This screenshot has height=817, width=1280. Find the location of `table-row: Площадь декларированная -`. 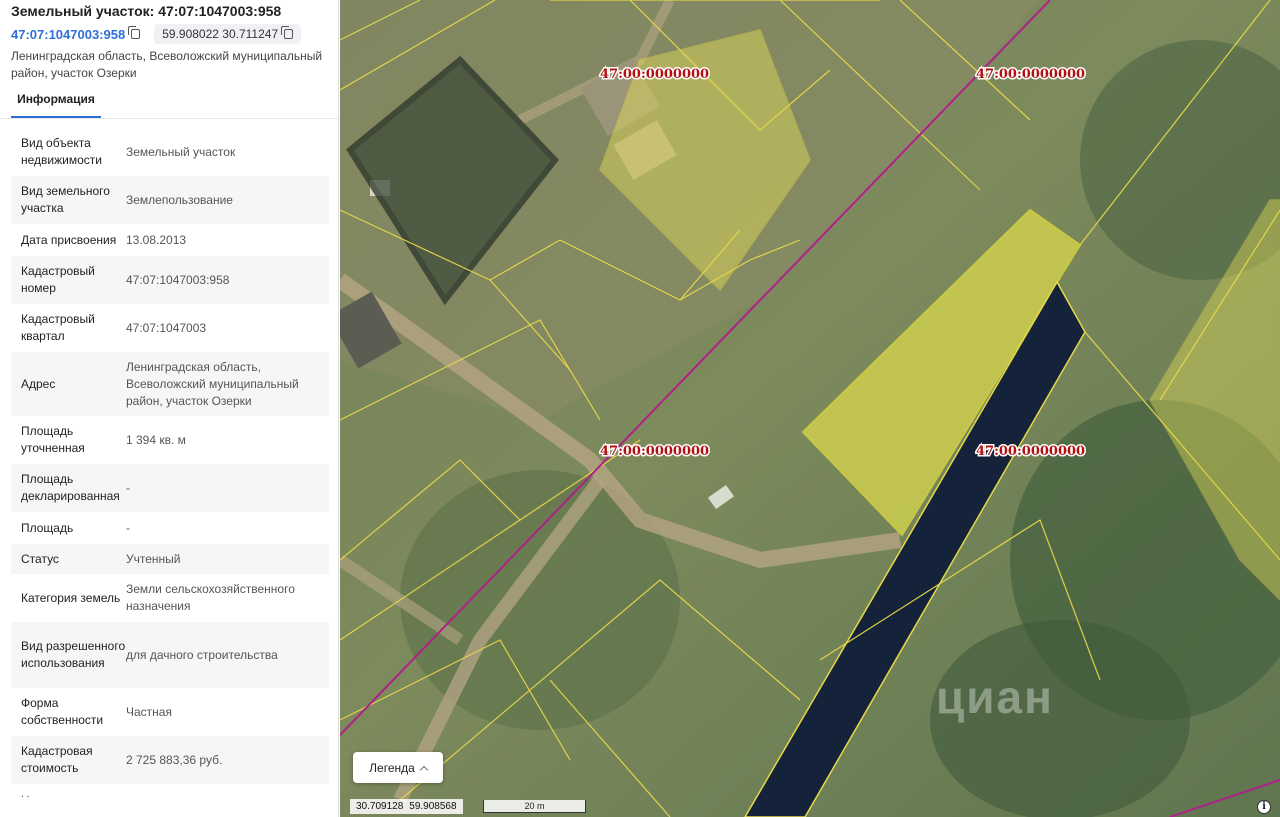

table-row: Площадь декларированная - is located at coordinates (170, 488).